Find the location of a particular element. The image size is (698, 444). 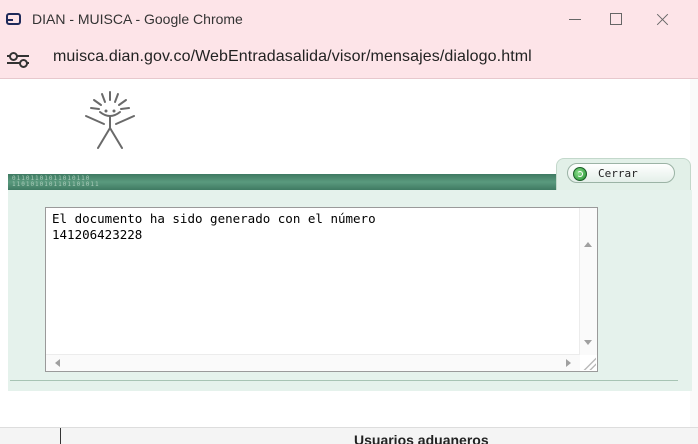

window-titlebar: DIAN - MUISCA - Google Chrome is located at coordinates (349, 19).